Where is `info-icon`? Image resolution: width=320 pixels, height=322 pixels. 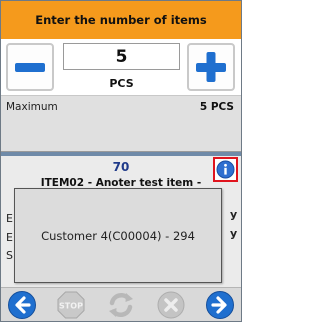 info-icon is located at coordinates (225, 169).